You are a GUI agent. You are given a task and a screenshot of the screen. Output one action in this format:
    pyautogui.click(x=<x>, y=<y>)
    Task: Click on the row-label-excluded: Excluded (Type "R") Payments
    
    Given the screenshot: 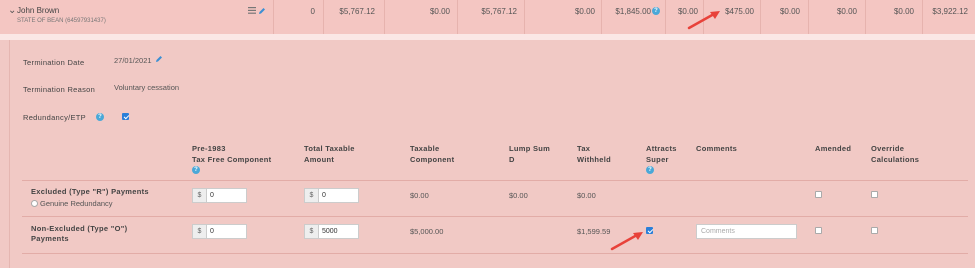 What is the action you would take?
    pyautogui.click(x=90, y=191)
    